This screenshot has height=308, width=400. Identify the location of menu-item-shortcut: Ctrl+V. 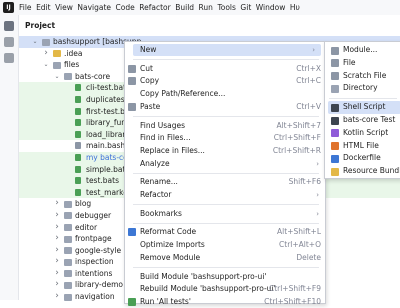
(308, 106).